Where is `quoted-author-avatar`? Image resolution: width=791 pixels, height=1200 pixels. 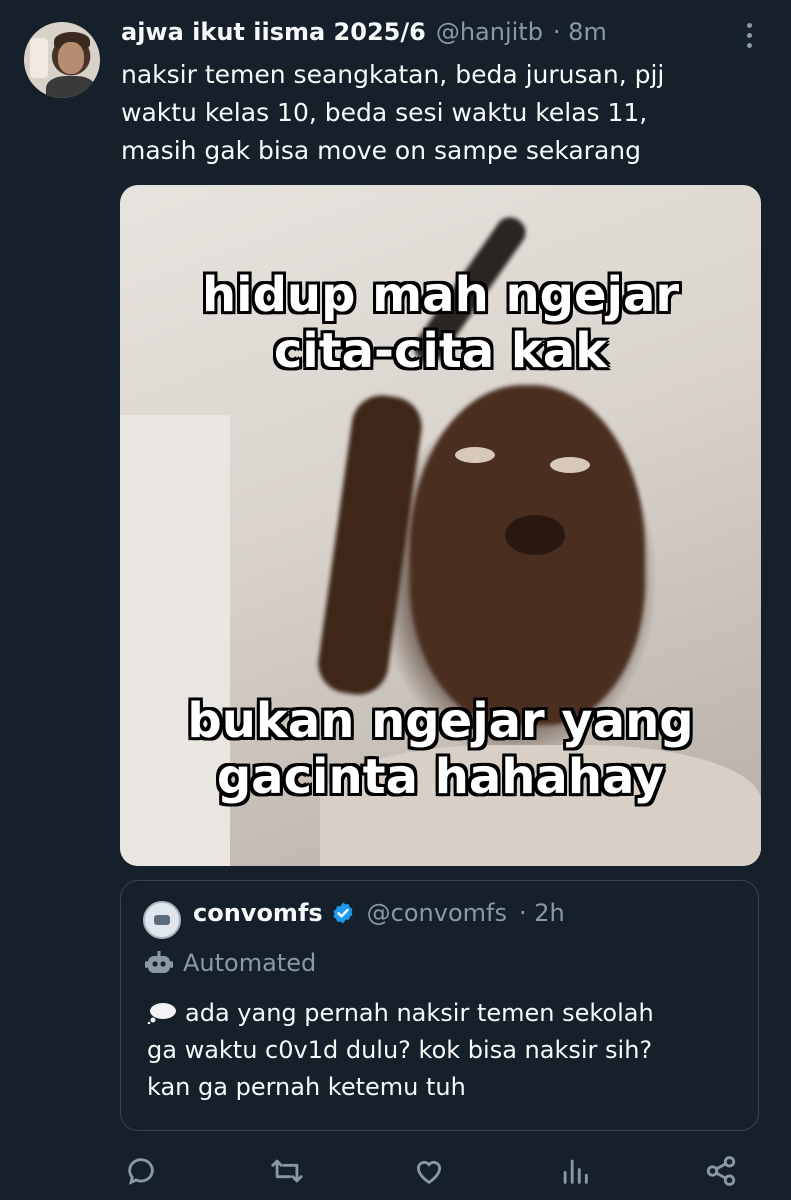
quoted-author-avatar is located at coordinates (162, 920).